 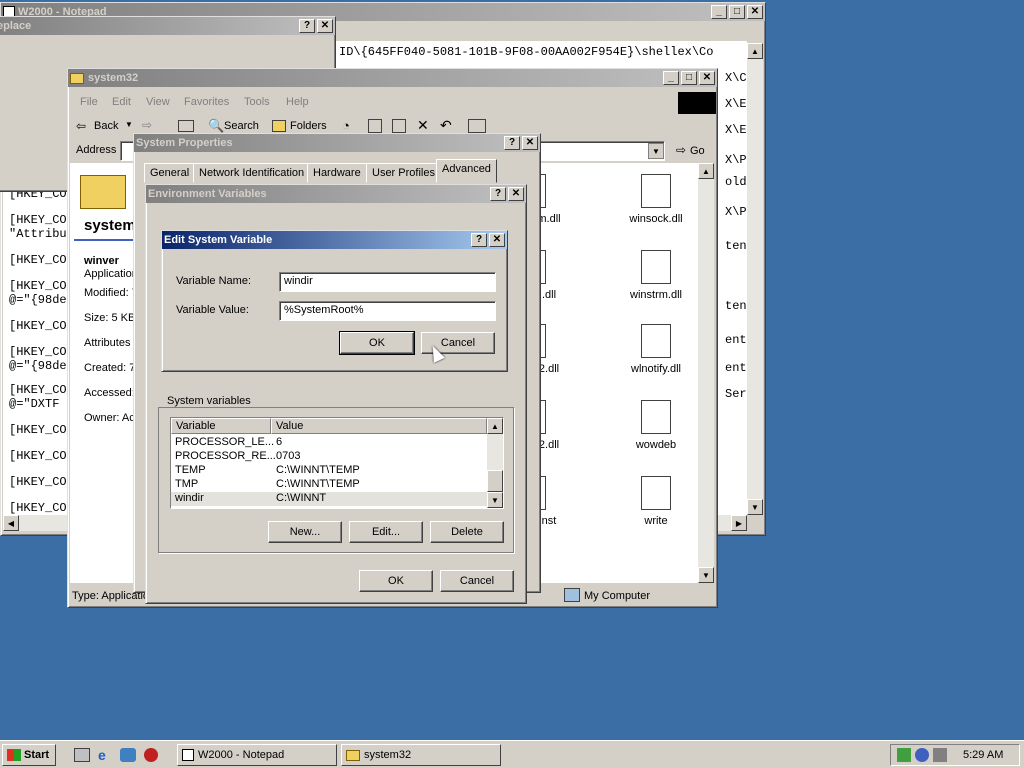 What do you see at coordinates (495, 481) in the screenshot?
I see `scroll-thumb` at bounding box center [495, 481].